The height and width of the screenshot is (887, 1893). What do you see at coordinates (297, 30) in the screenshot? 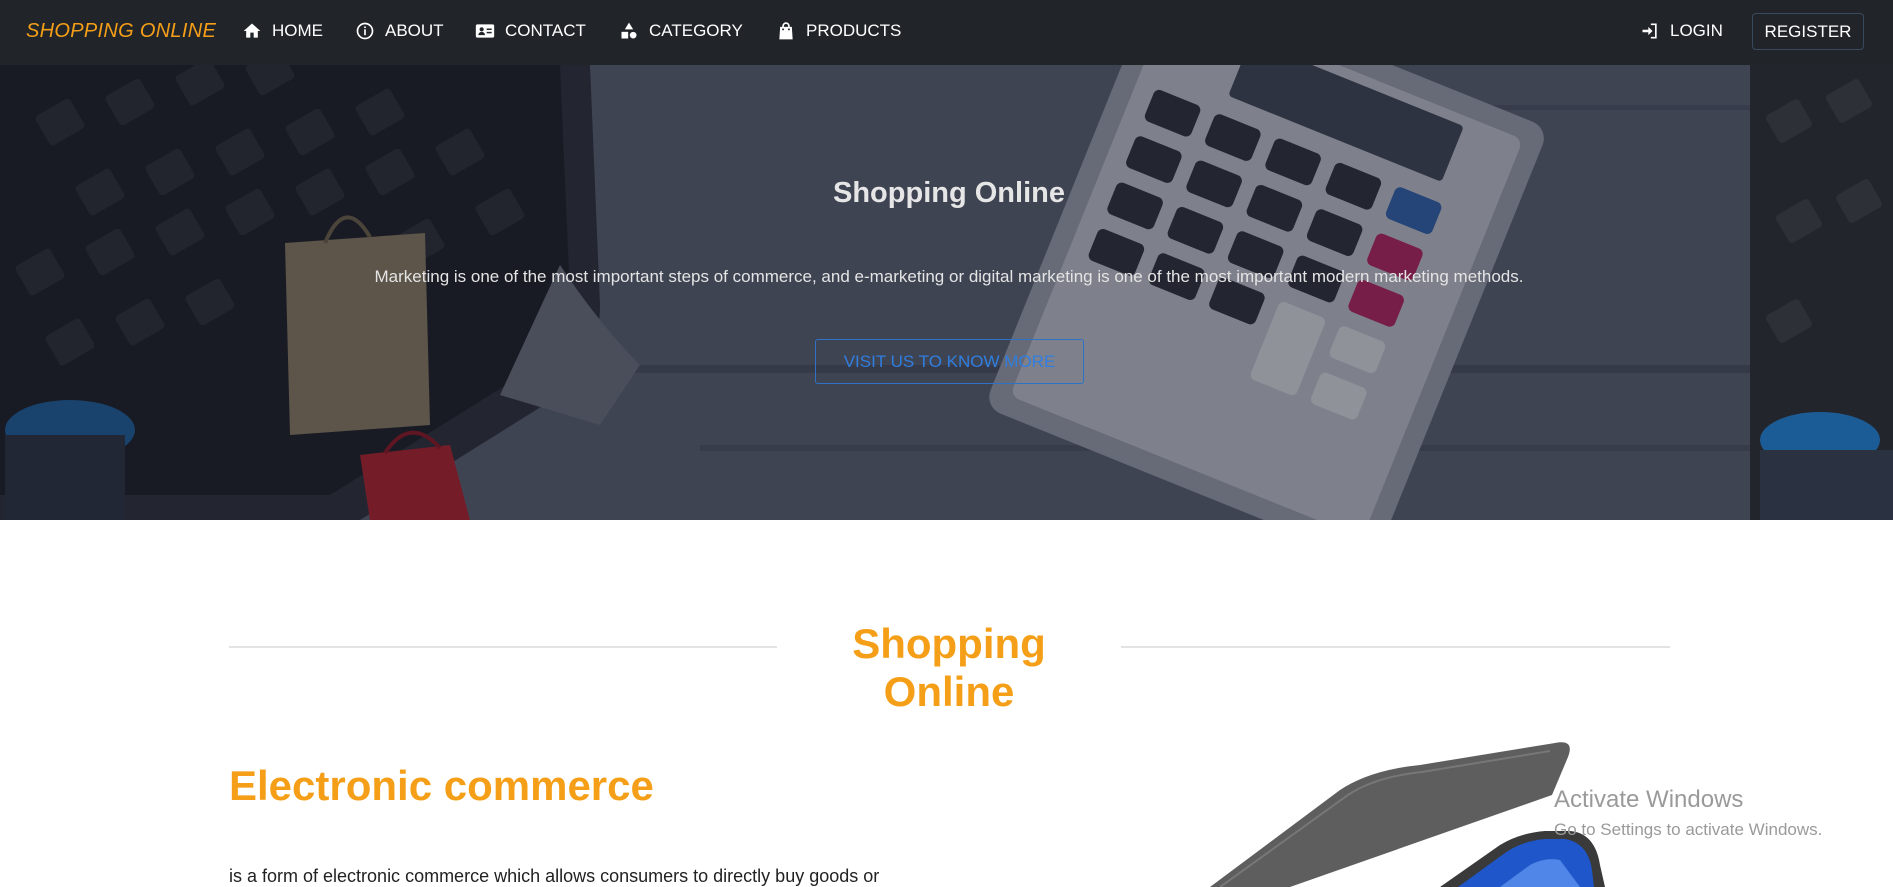
I see `nav-home-label: HOME` at bounding box center [297, 30].